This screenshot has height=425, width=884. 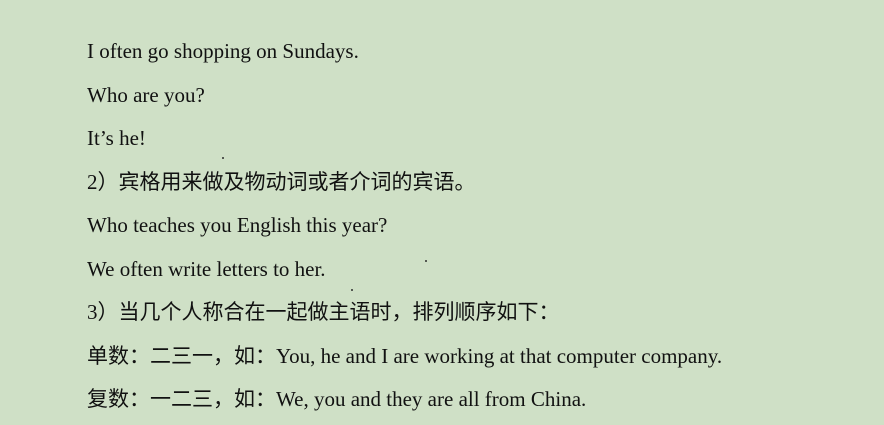 What do you see at coordinates (237, 225) in the screenshot?
I see `example-sentence: Who teaches you English this year?` at bounding box center [237, 225].